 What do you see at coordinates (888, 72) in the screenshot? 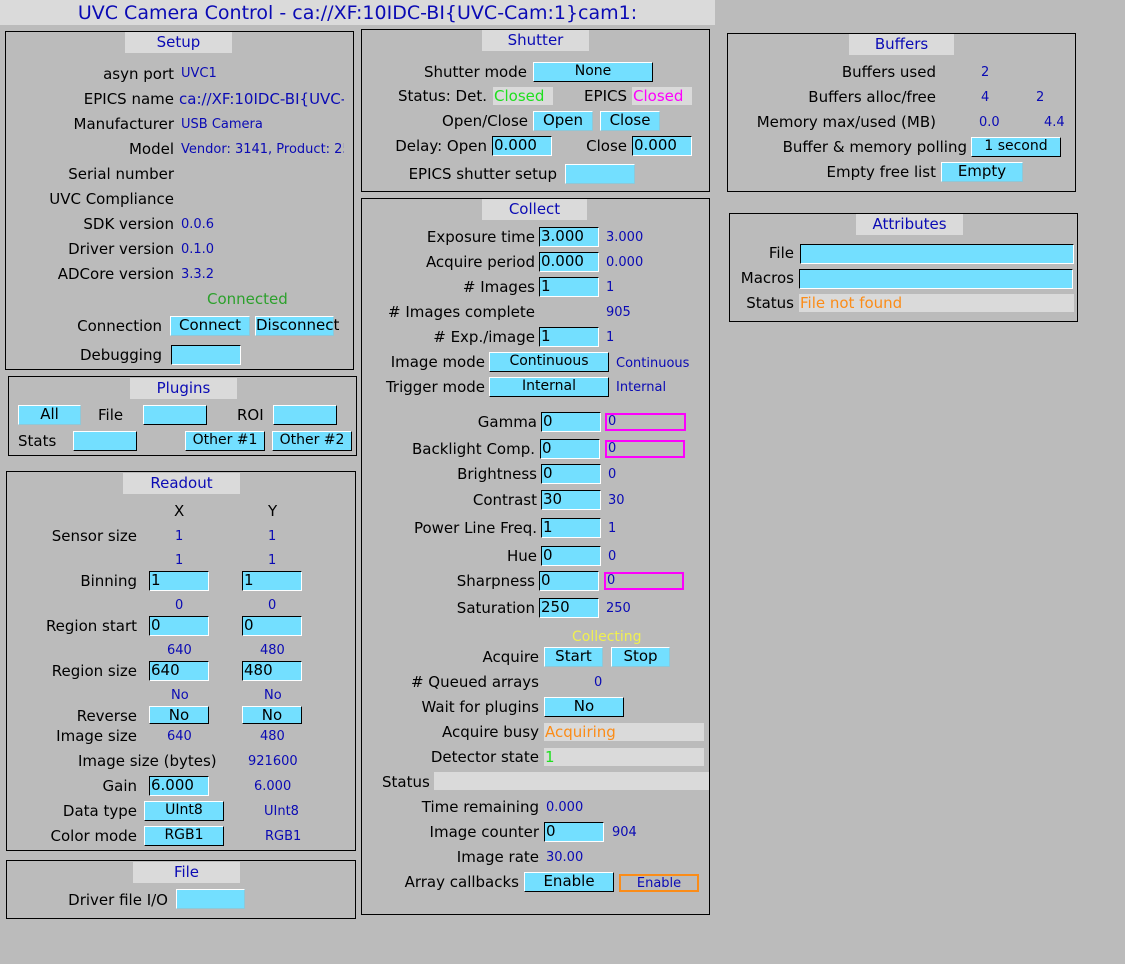
I see `buffers-used-label: Buffers used` at bounding box center [888, 72].